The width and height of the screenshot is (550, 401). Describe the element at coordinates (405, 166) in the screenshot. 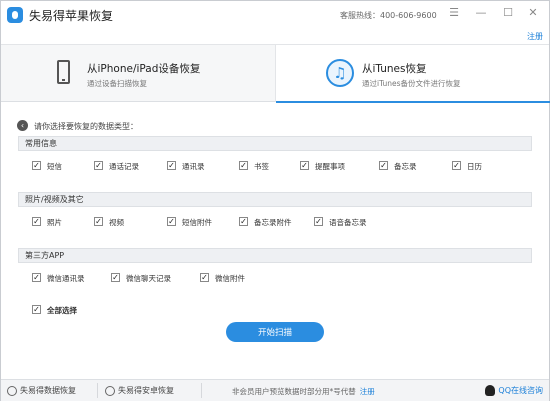

I see `checkbox-label: 备忘录` at that location.